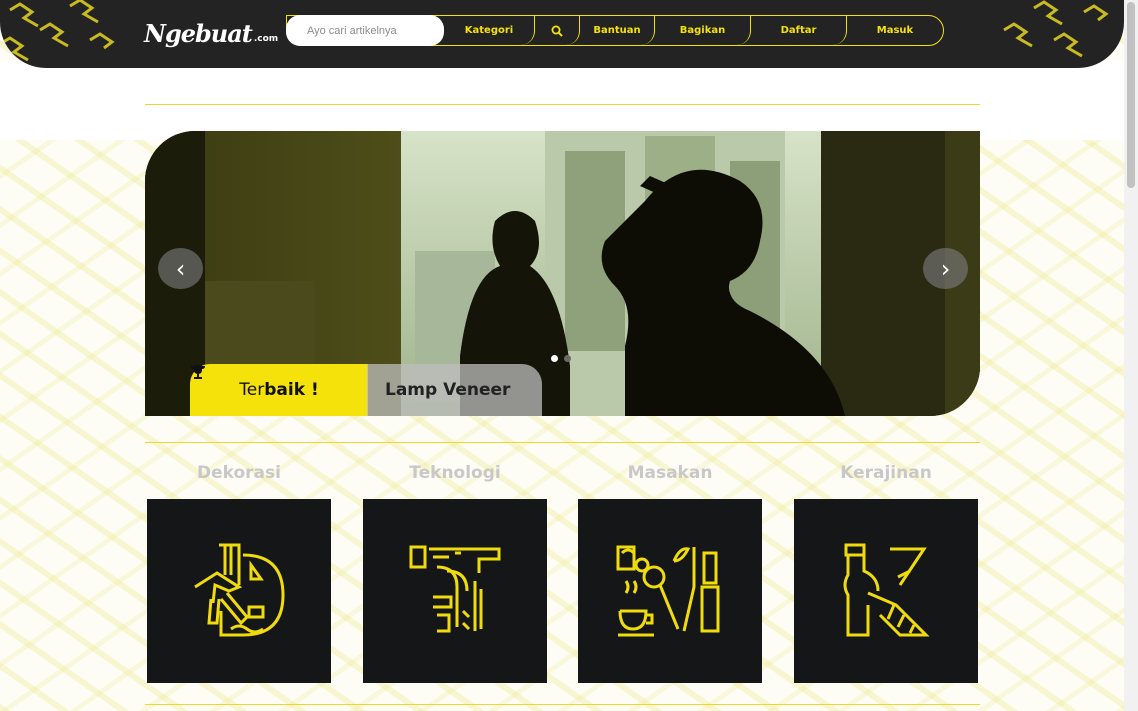  Describe the element at coordinates (291, 390) in the screenshot. I see `badge-bold: baik !` at that location.